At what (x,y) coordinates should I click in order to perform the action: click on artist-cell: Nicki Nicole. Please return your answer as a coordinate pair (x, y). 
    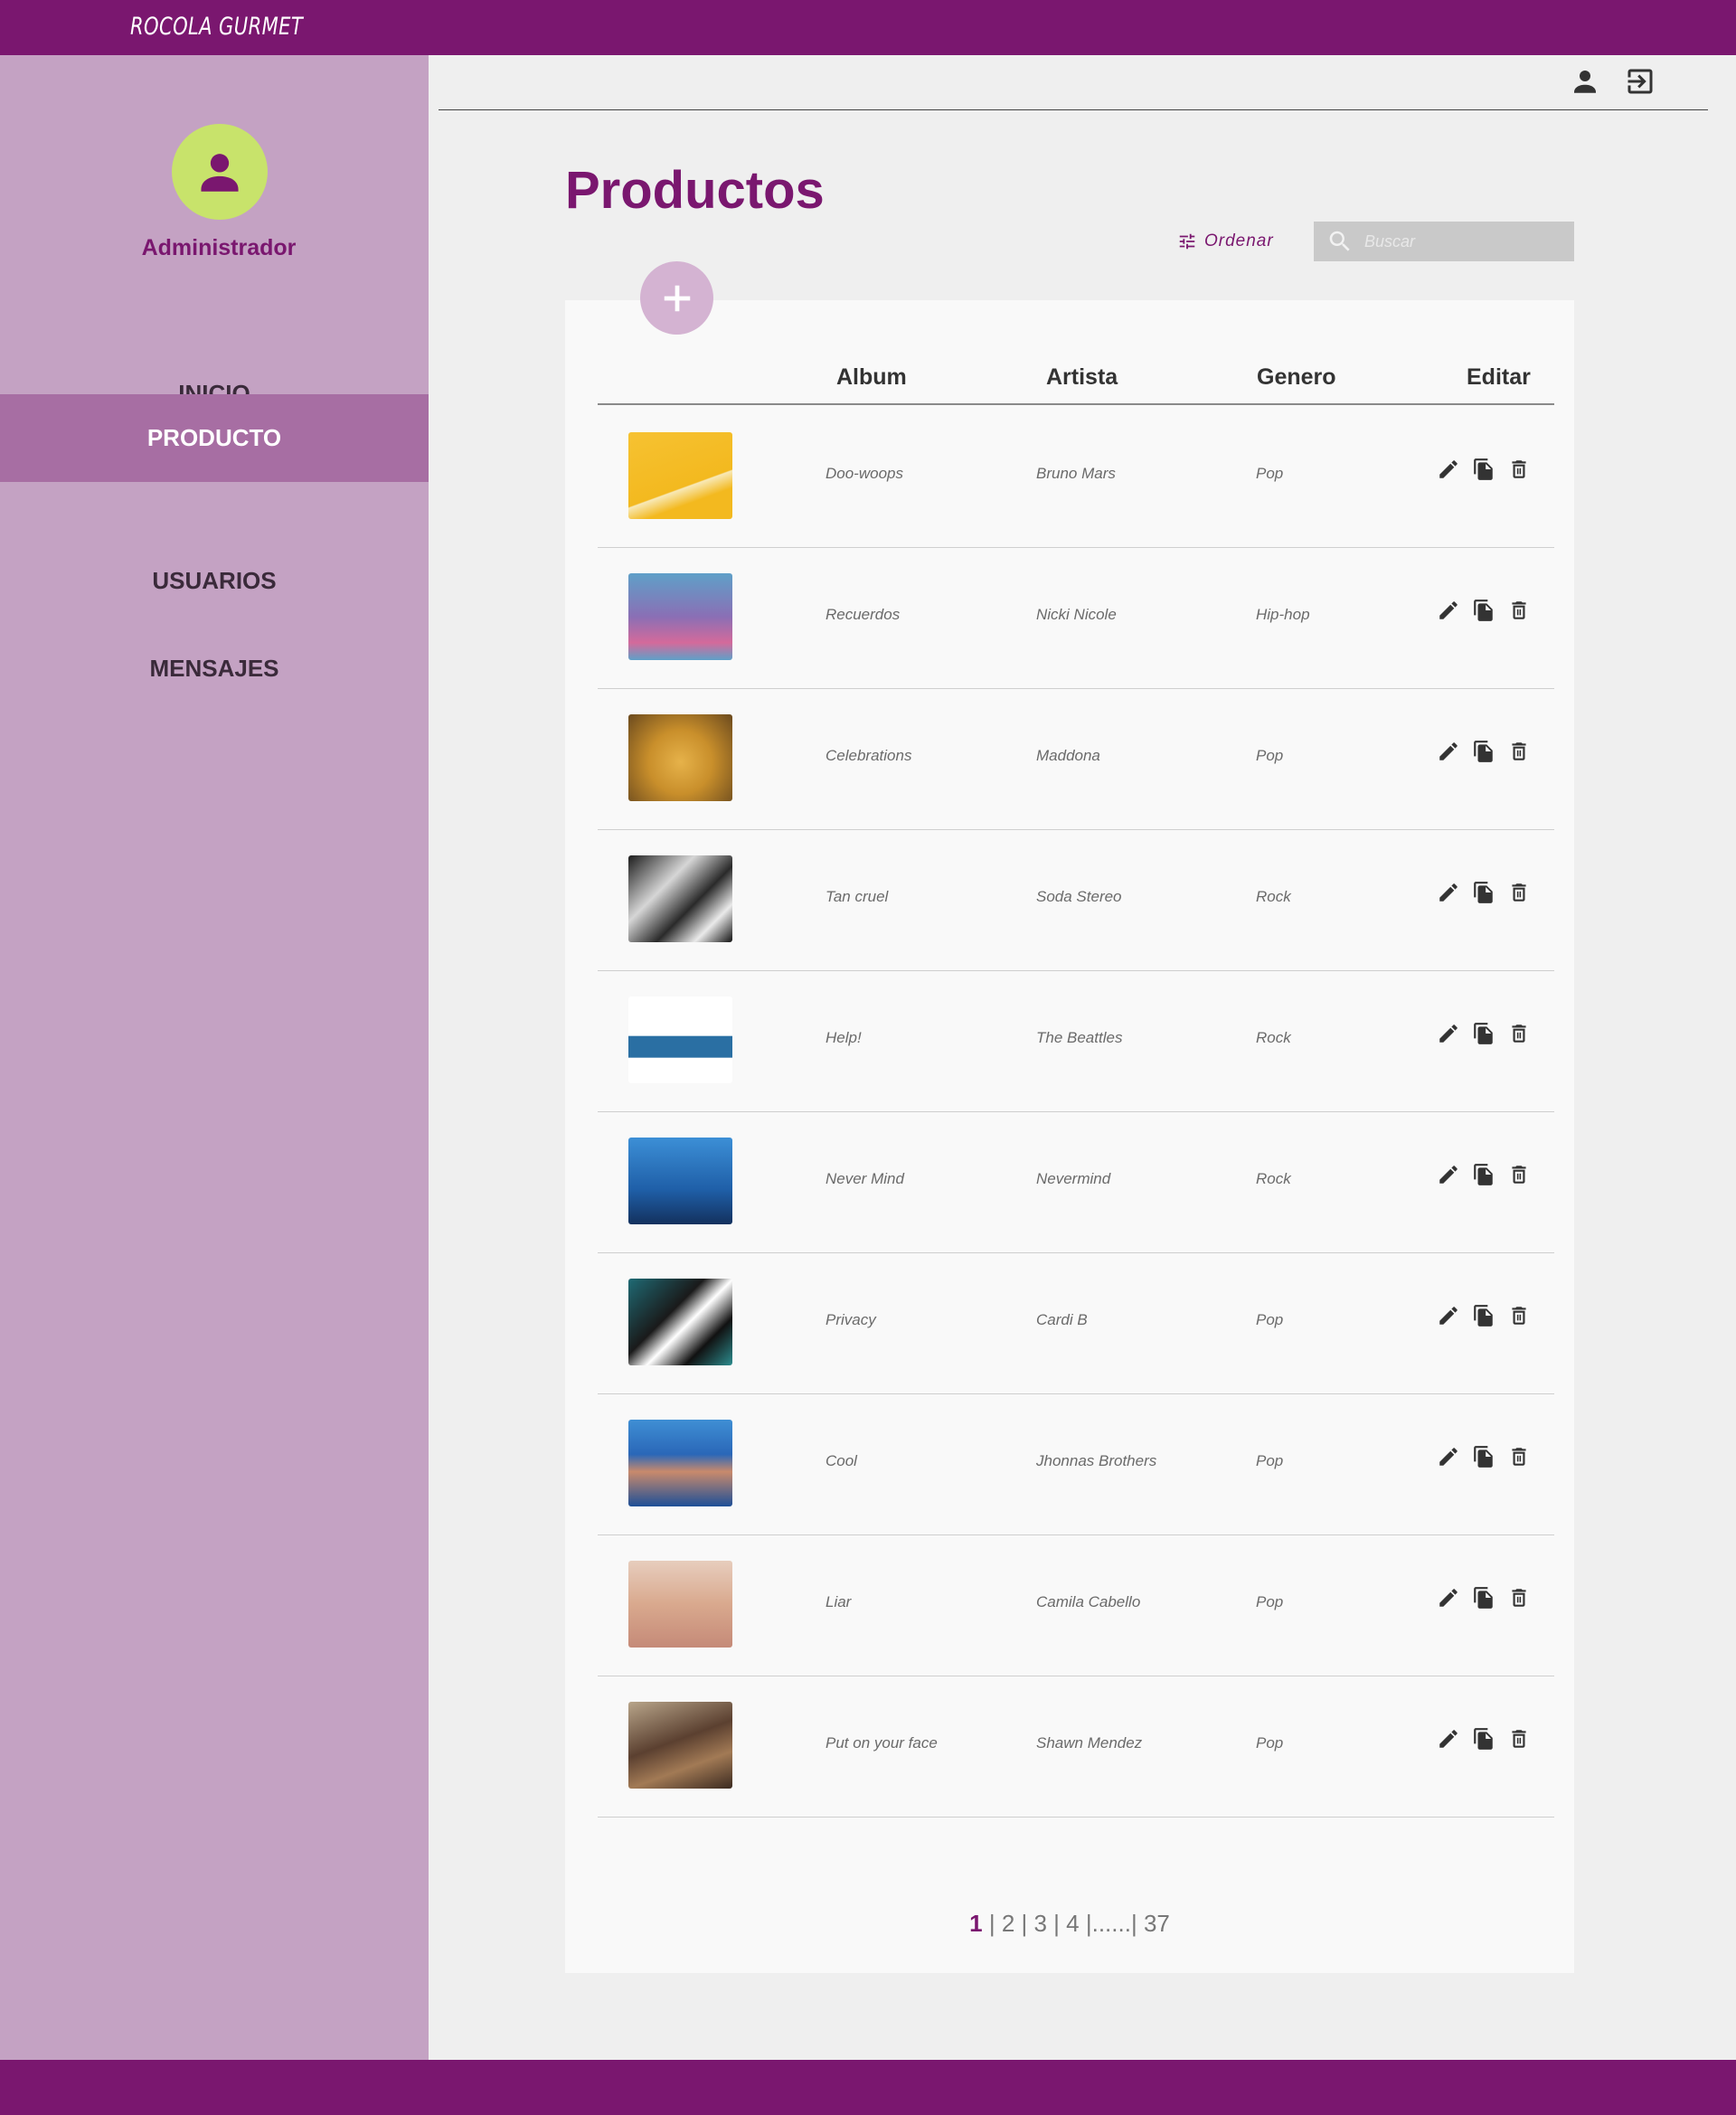
    Looking at the image, I should click on (1076, 614).